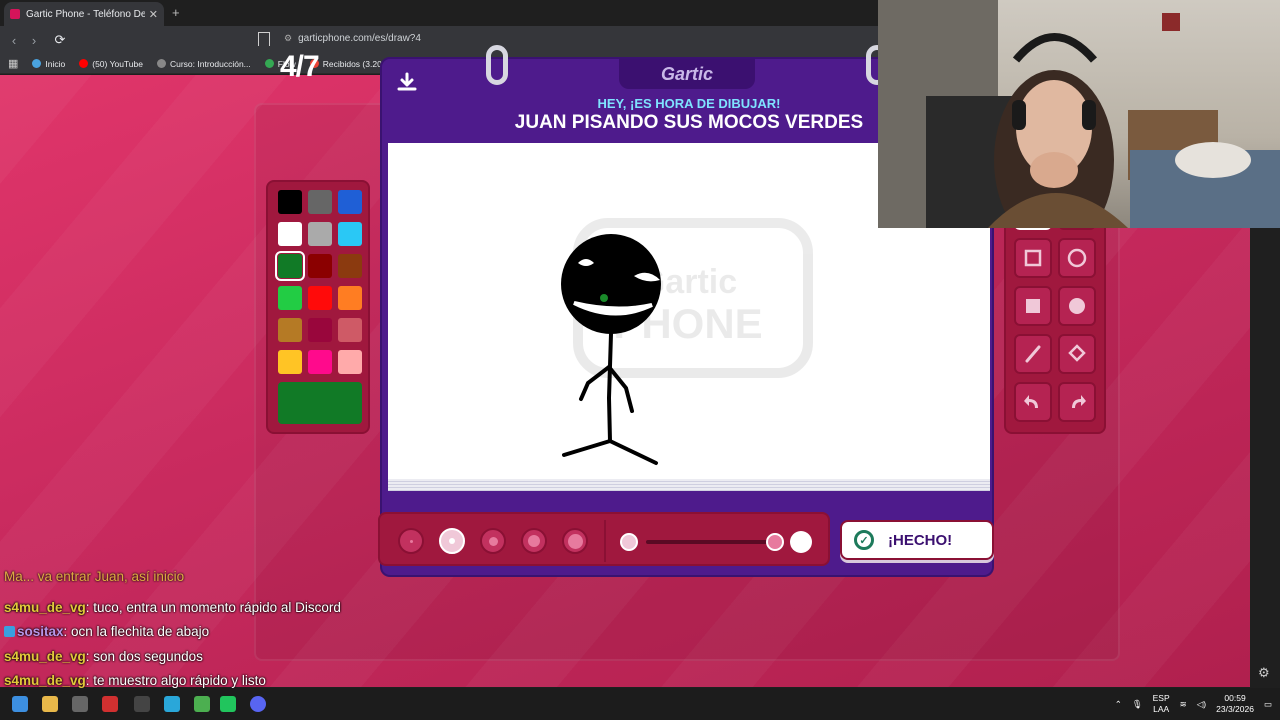 This screenshot has width=1280, height=720. I want to click on browser-tab: Gartic Phone - Teléfono Descom ✕, so click(84, 14).